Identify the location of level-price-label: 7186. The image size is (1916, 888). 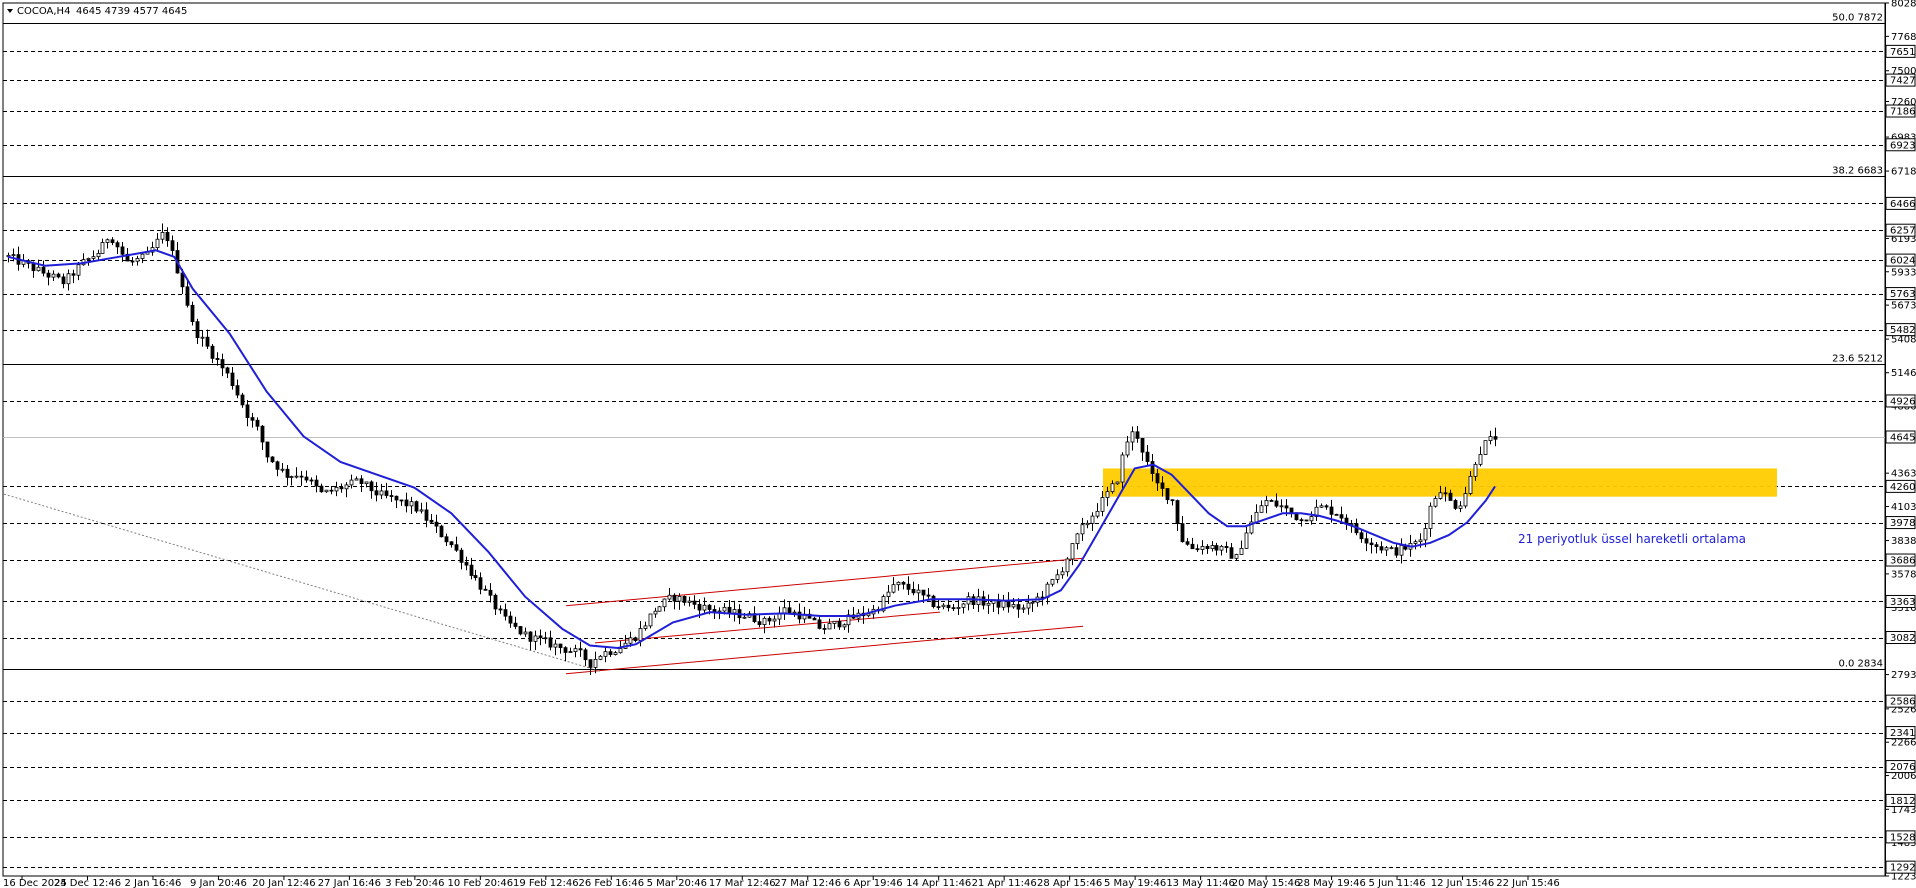
(1902, 112).